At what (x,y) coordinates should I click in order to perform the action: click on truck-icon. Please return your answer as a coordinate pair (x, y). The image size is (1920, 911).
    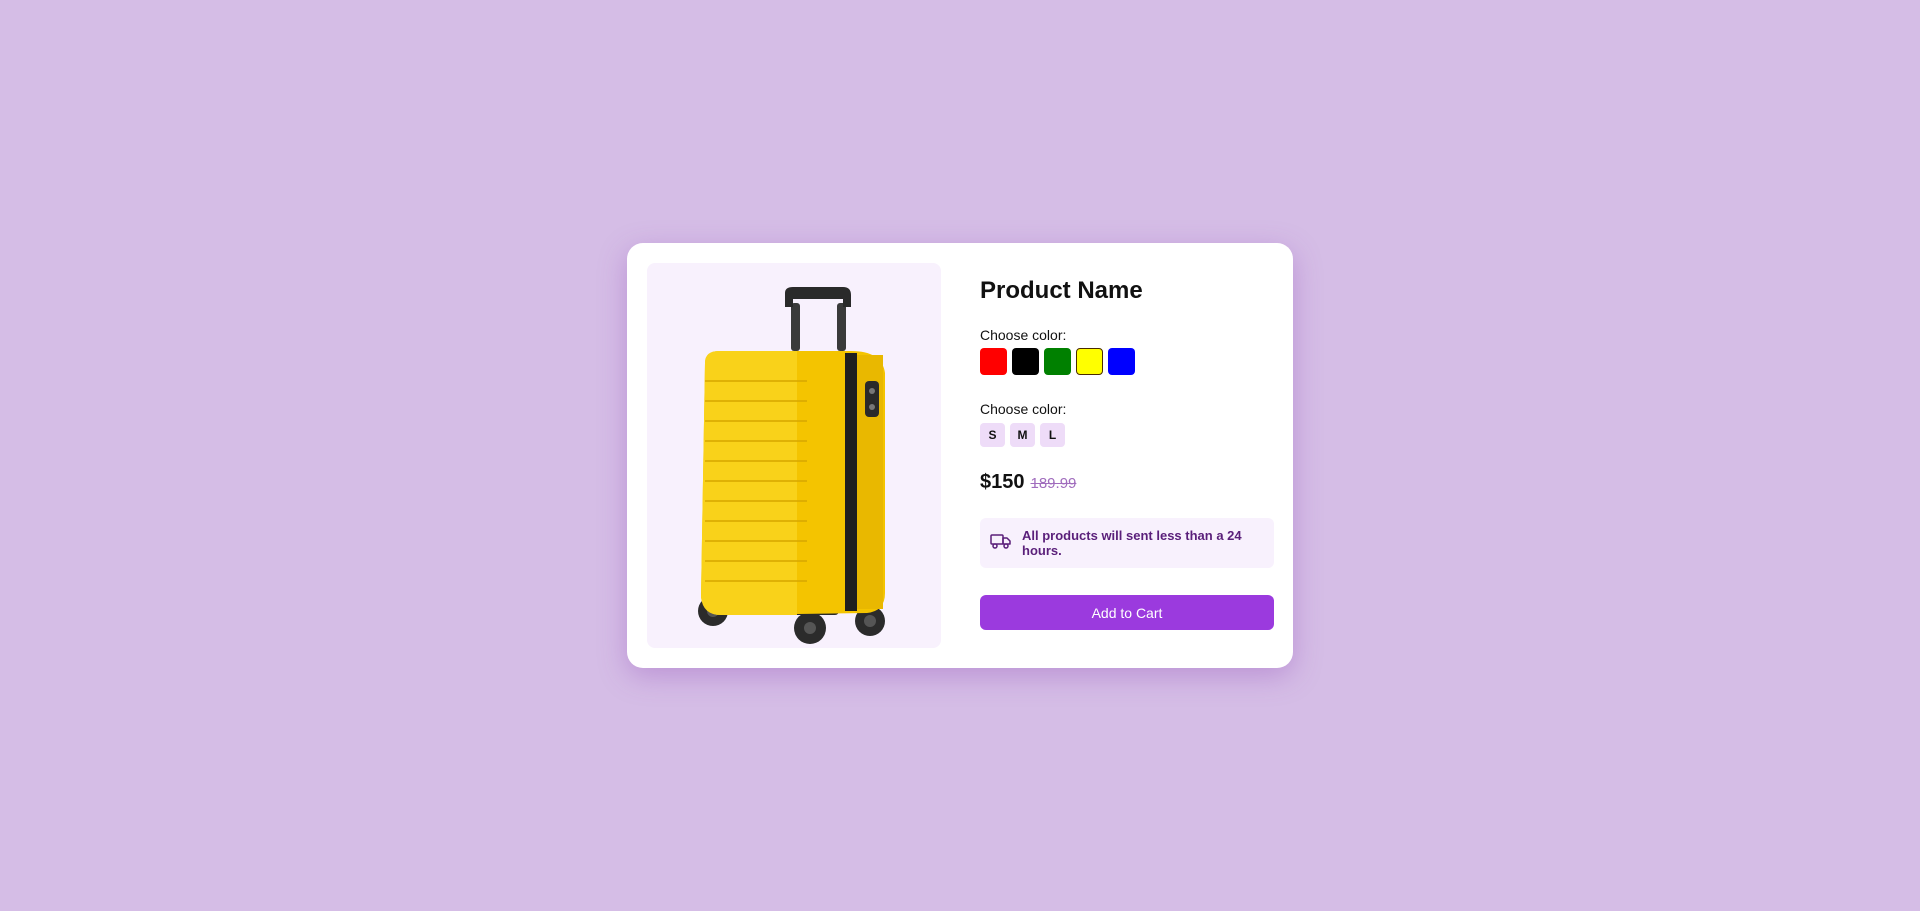
    Looking at the image, I should click on (1001, 543).